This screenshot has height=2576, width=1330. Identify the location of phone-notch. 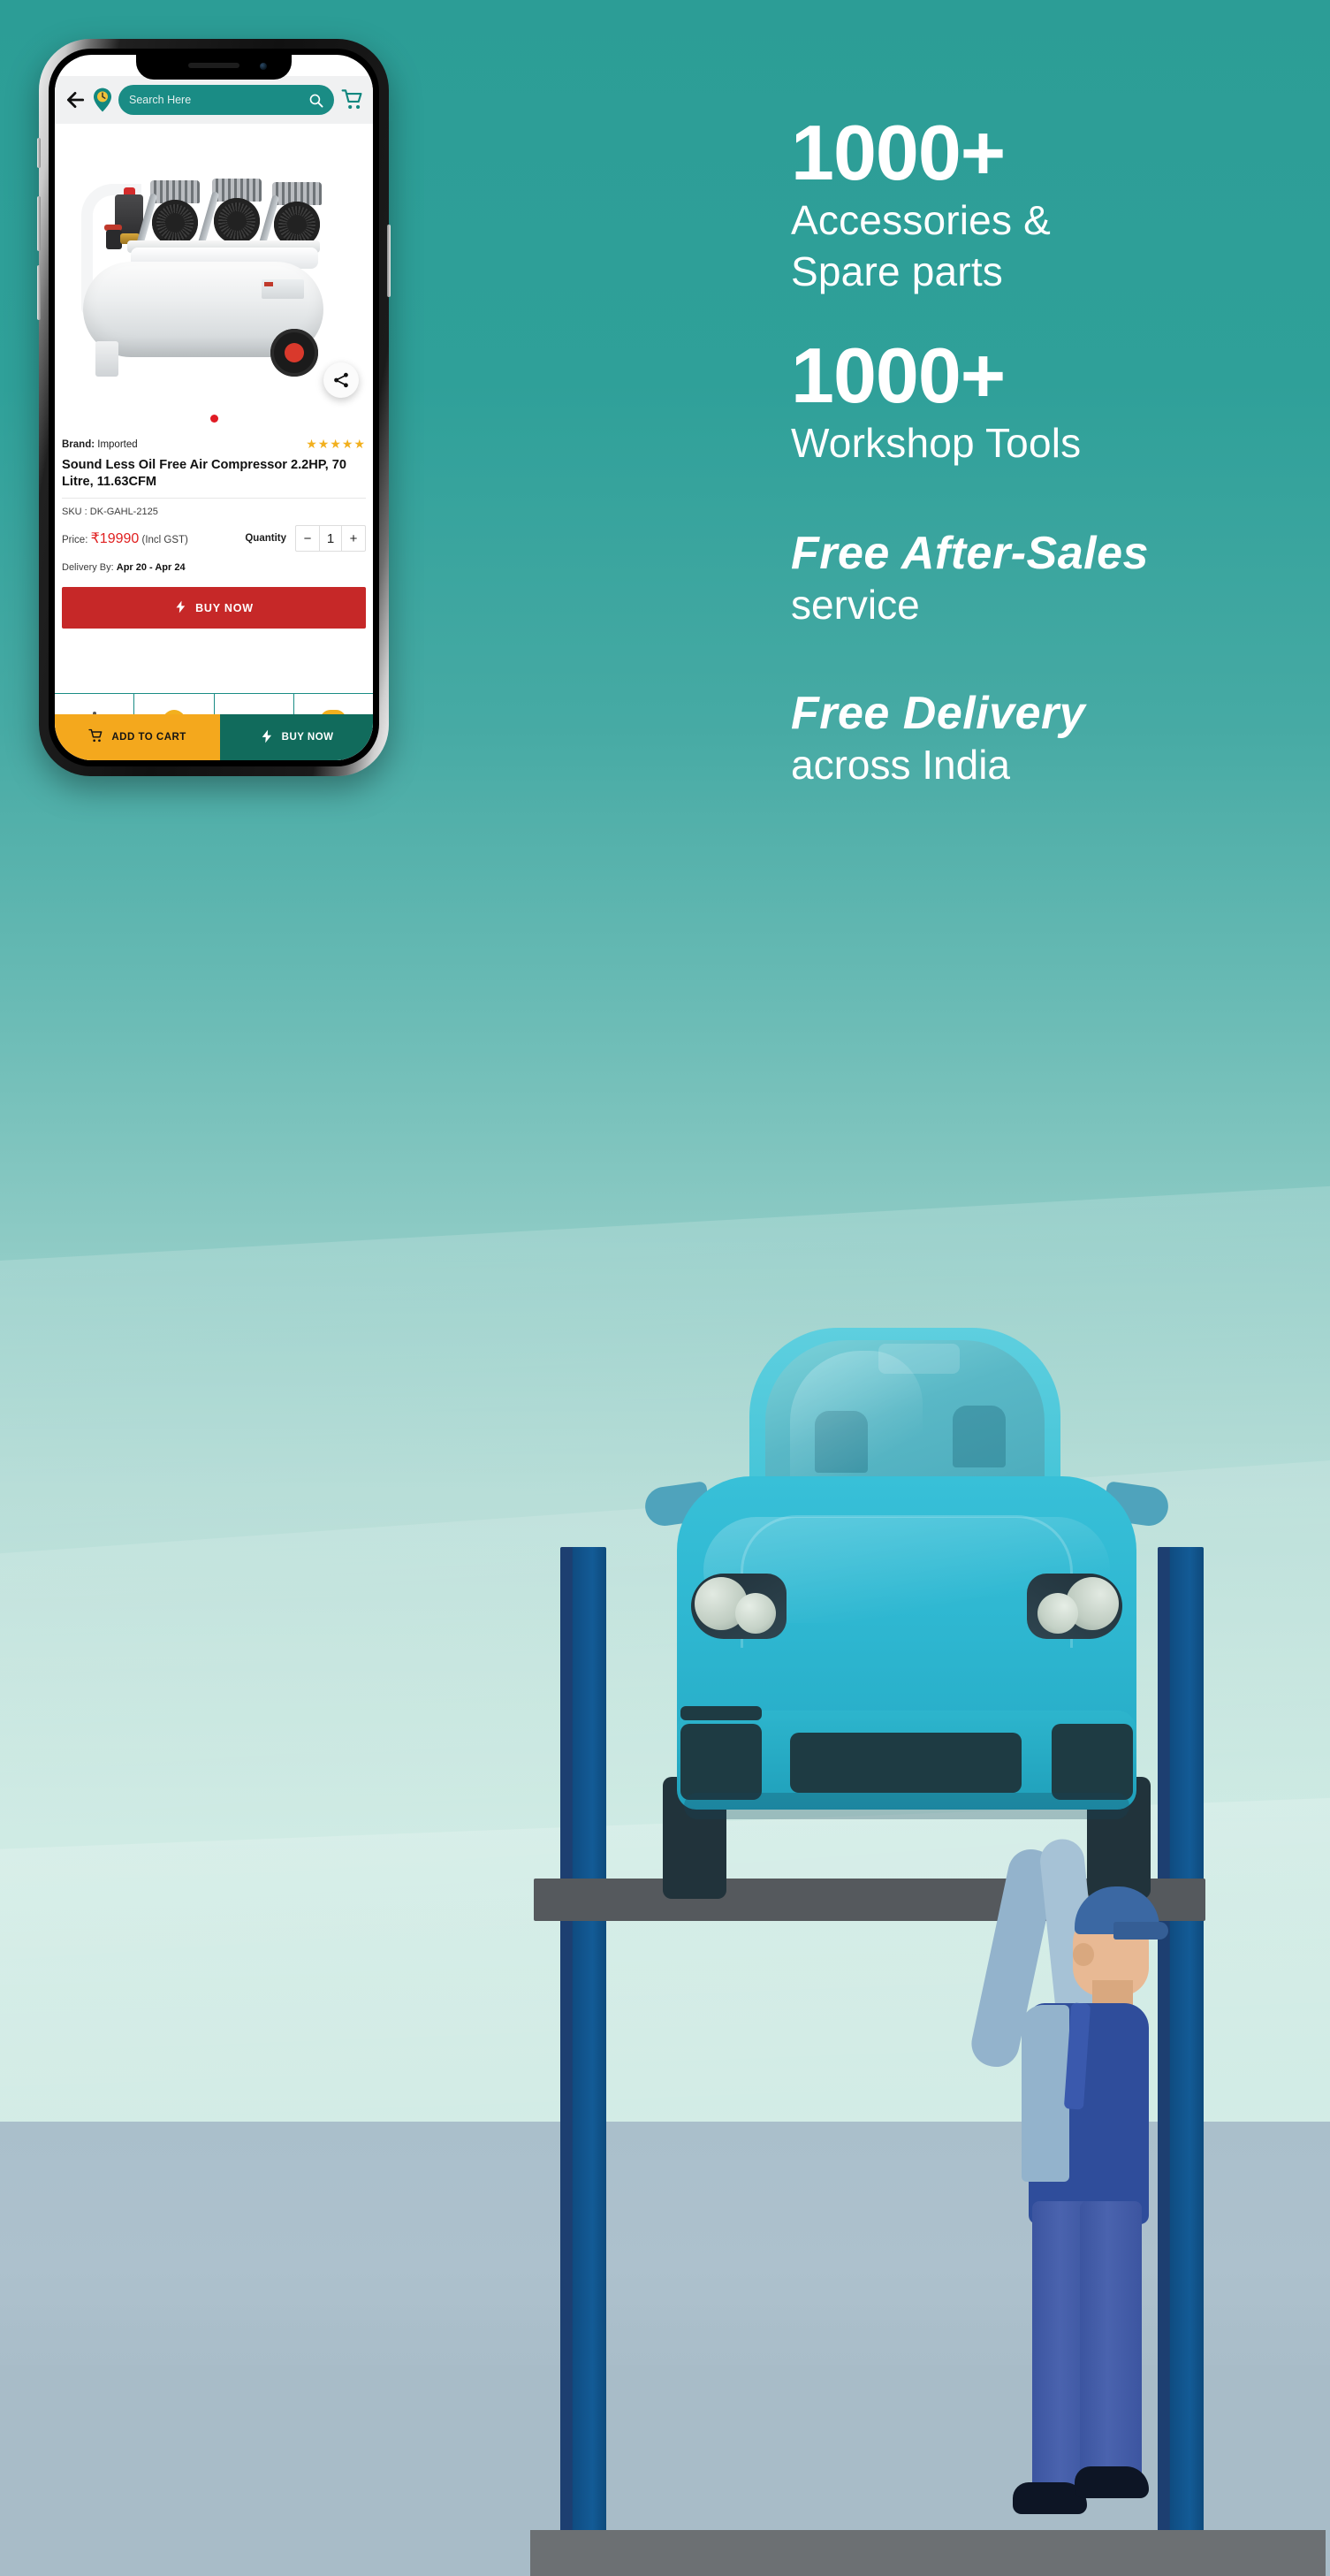
(214, 67).